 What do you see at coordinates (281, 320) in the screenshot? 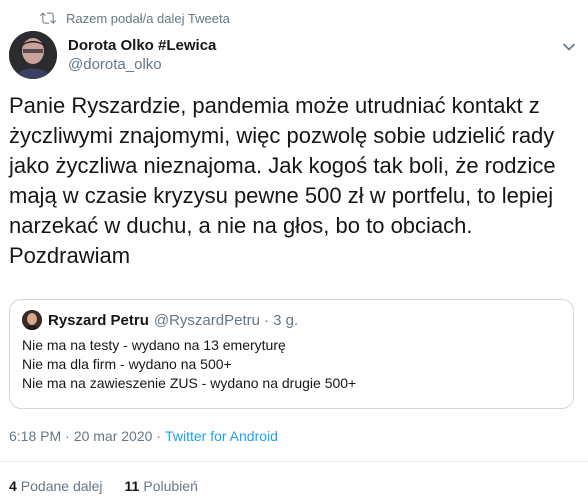
I see `quoted-timestamp: · 3 g.` at bounding box center [281, 320].